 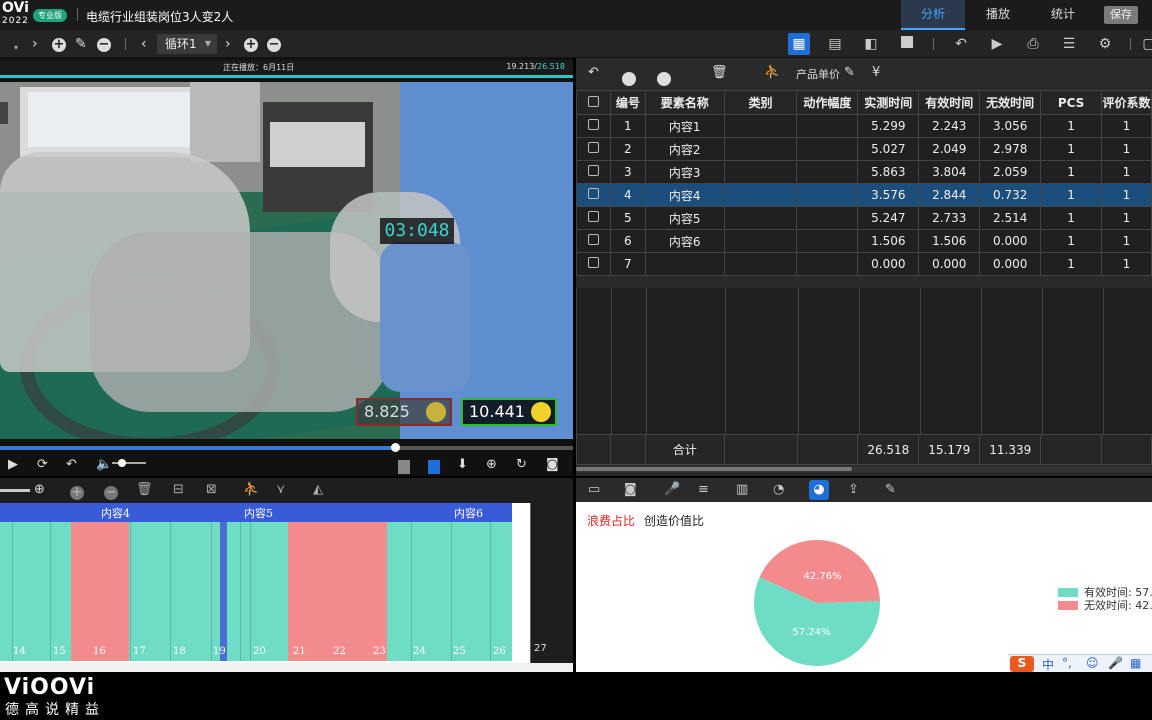 I want to click on zoom-slider, so click(x=15, y=490).